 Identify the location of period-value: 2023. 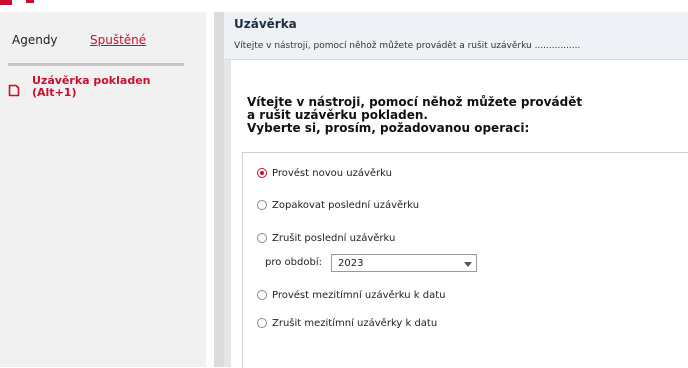
(351, 263).